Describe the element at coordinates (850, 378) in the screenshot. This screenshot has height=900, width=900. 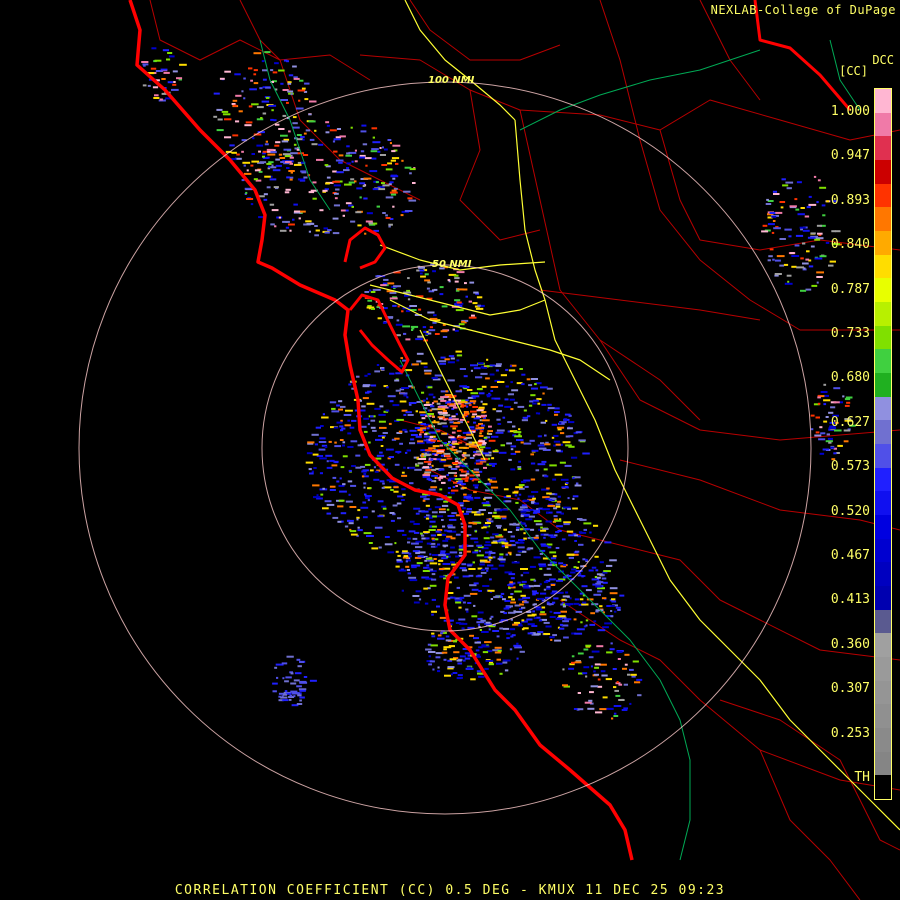
I see `color-scale-tick: 0.680` at that location.